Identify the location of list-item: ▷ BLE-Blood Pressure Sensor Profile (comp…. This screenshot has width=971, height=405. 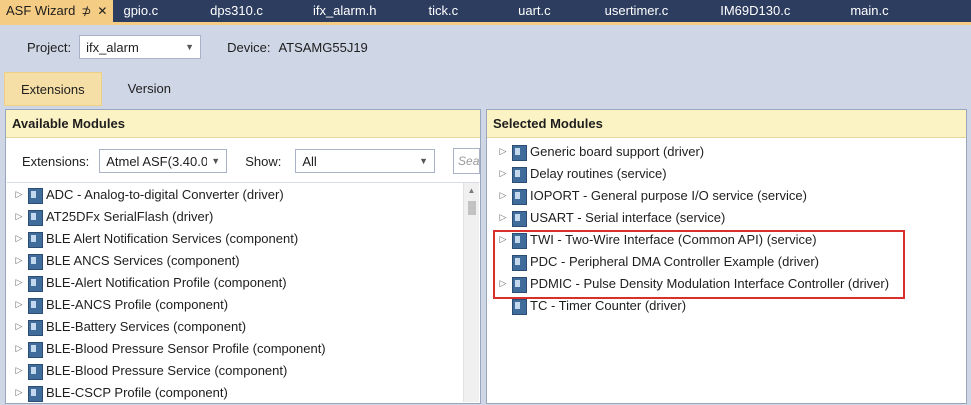
(243, 348).